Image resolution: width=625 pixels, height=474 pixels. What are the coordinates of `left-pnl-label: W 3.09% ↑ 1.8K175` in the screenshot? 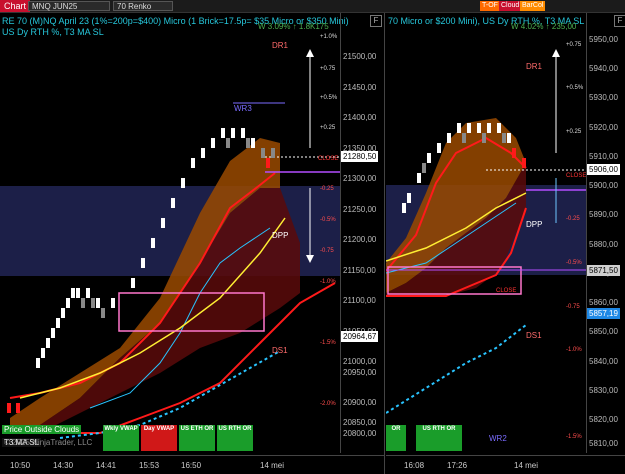 It's located at (293, 26).